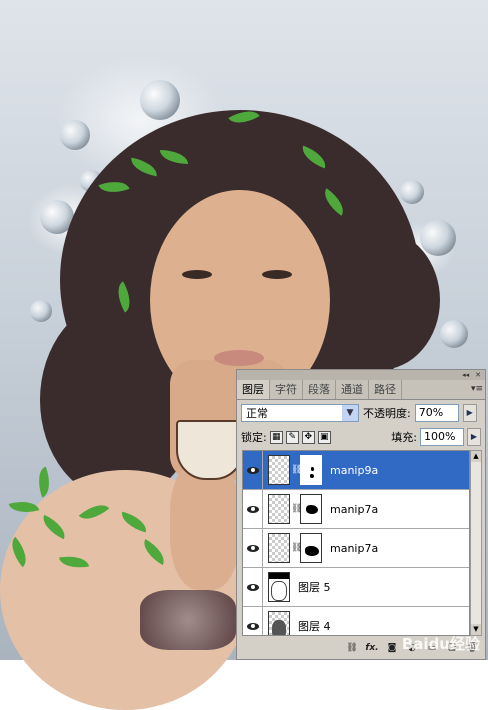 This screenshot has width=488, height=710. Describe the element at coordinates (387, 413) in the screenshot. I see `opacity-label: 不透明度:` at that location.